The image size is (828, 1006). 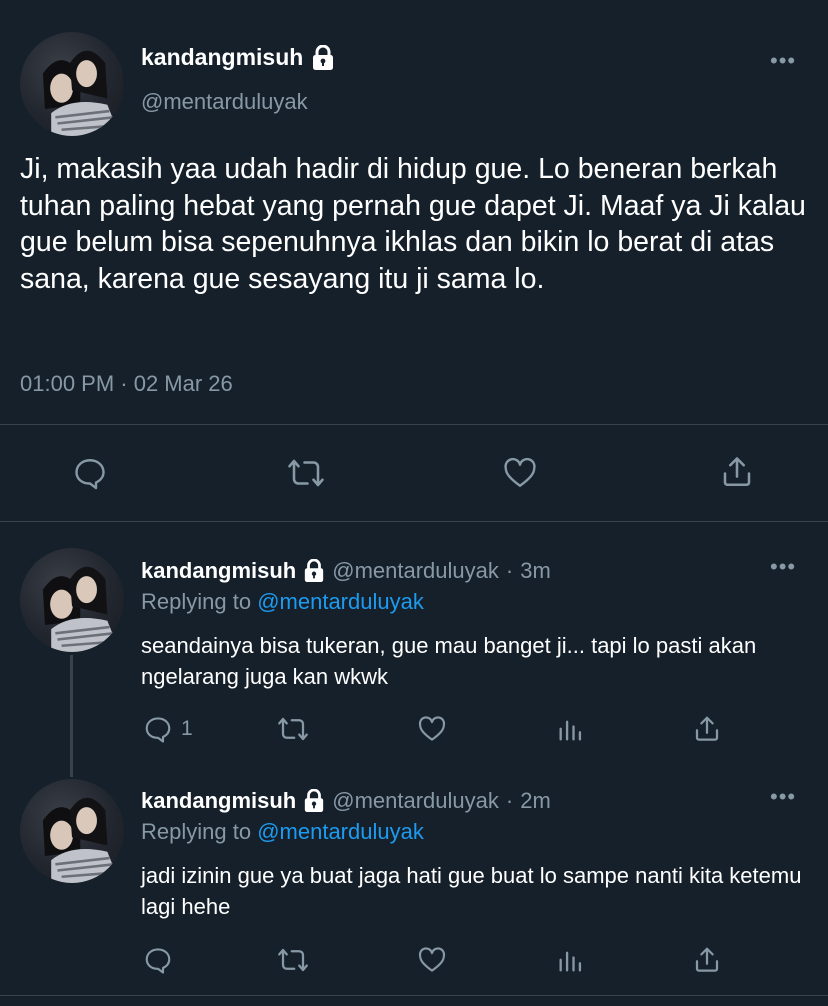 What do you see at coordinates (126, 384) in the screenshot?
I see `timestamp: 01:00 PM · 02 Mar 26` at bounding box center [126, 384].